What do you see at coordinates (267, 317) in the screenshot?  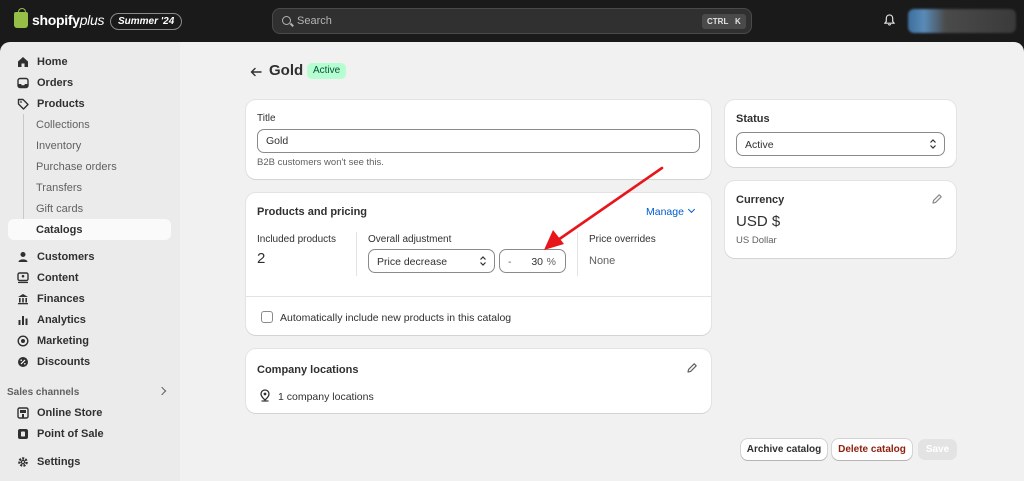 I see `auto-include-checkbox` at bounding box center [267, 317].